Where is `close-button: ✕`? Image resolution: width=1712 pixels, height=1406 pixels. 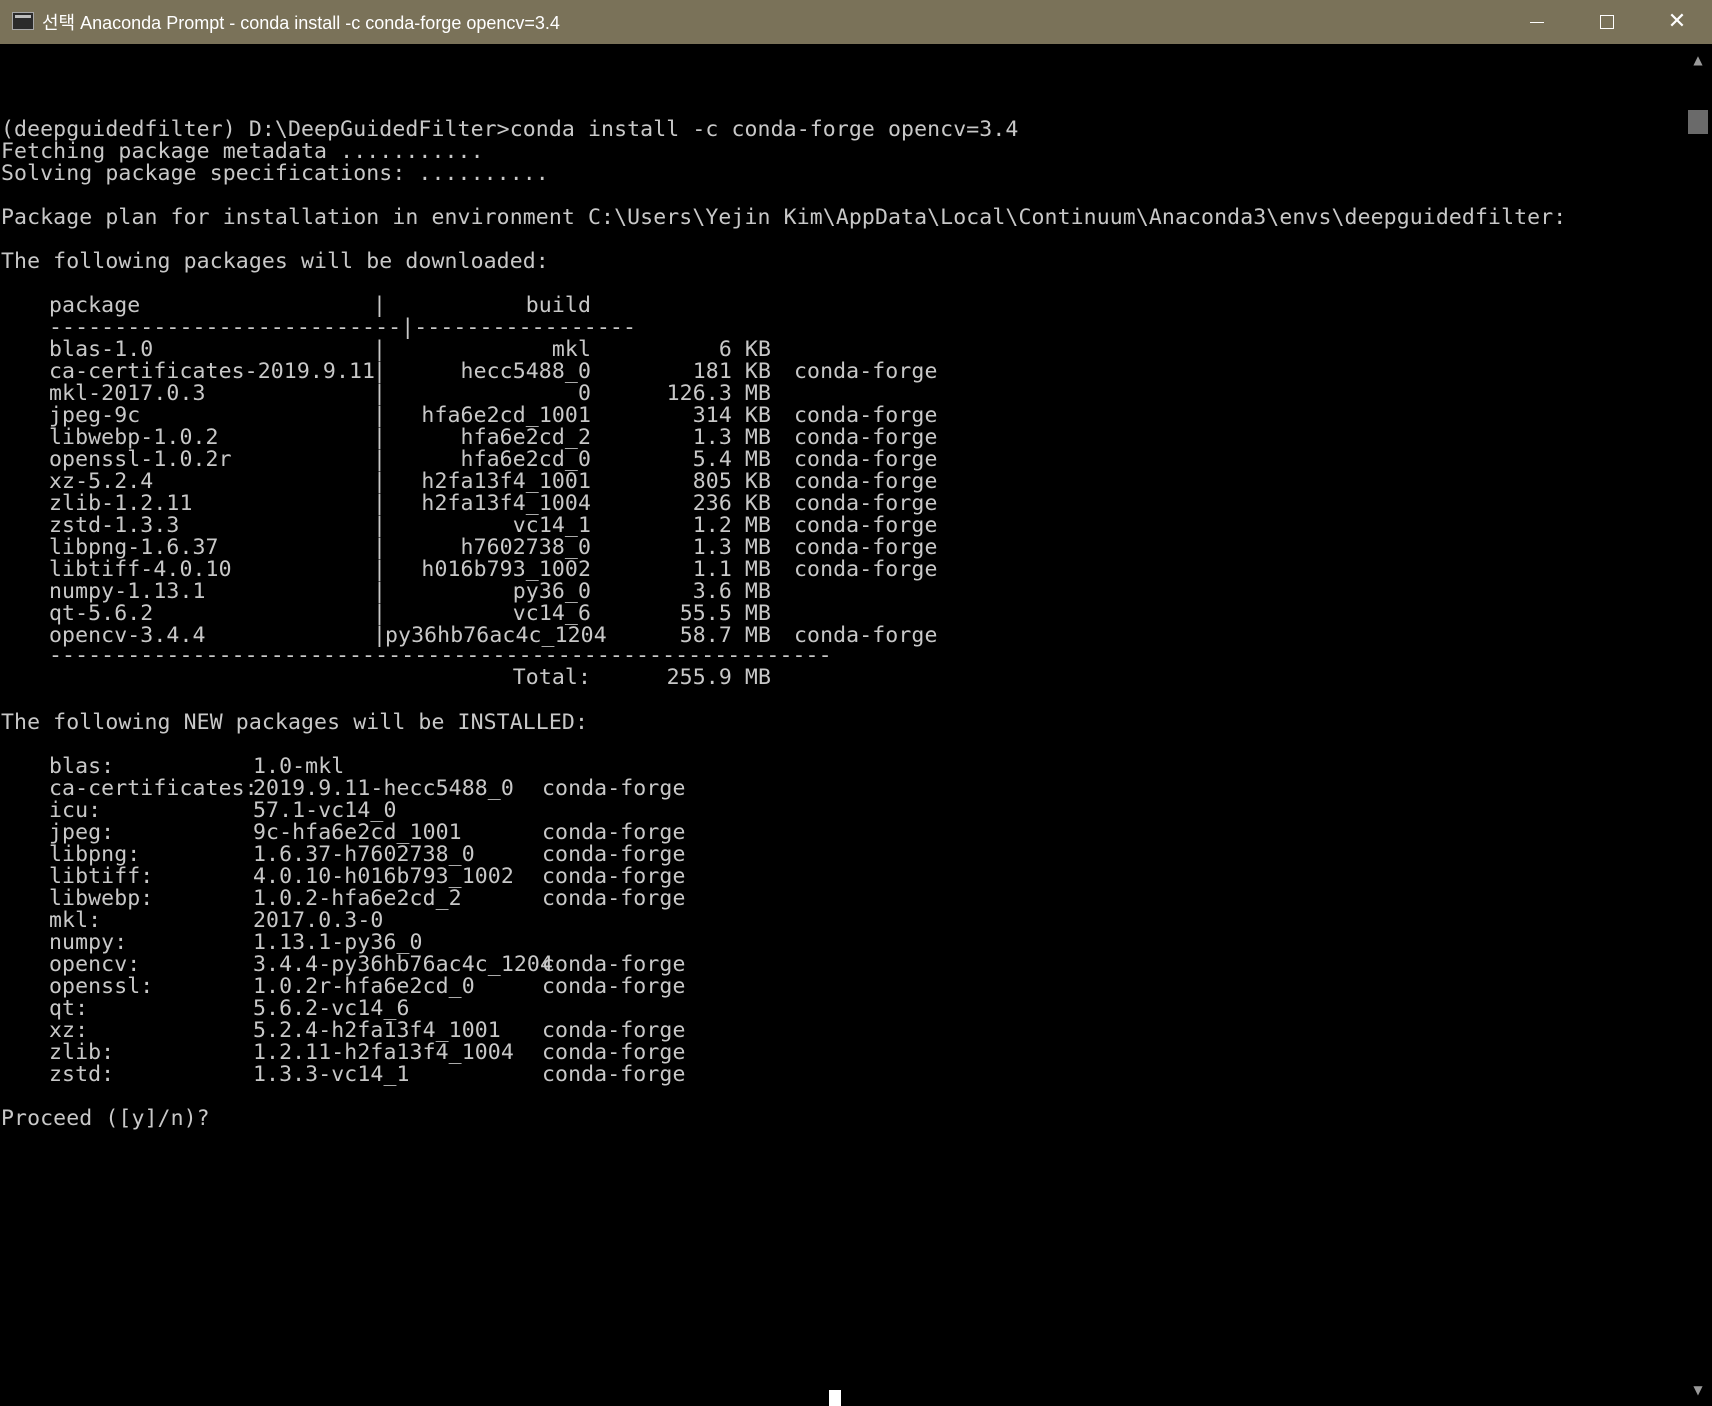 close-button: ✕ is located at coordinates (1677, 22).